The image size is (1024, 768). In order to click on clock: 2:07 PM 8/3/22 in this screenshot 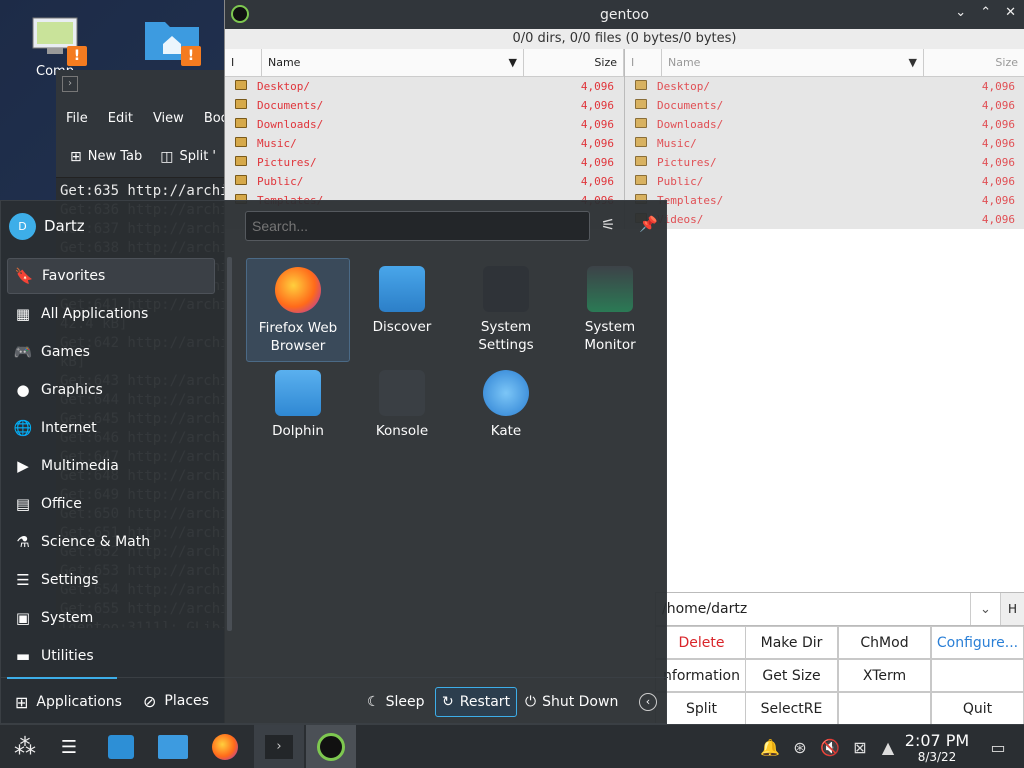, I will do `click(937, 747)`.